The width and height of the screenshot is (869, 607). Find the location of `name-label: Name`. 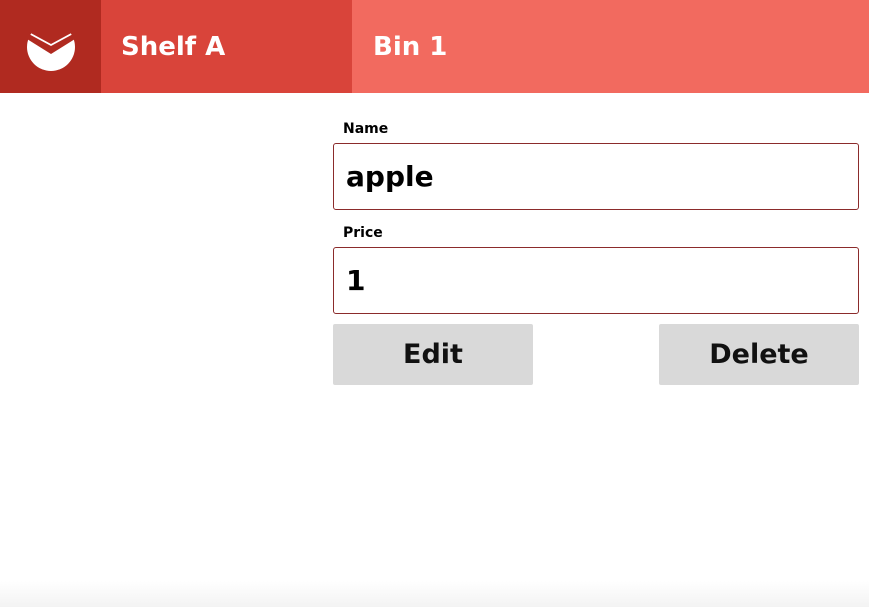

name-label: Name is located at coordinates (366, 129).